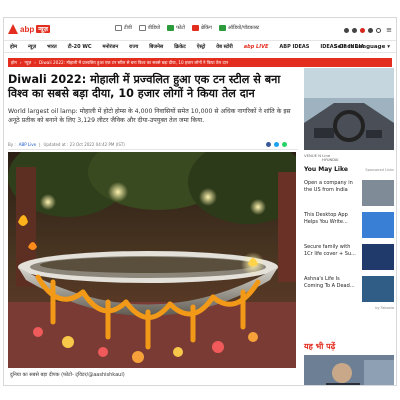 The height and width of the screenshot is (400, 400). Describe the element at coordinates (51, 47) in the screenshot. I see `nav-item-india: भारत` at that location.